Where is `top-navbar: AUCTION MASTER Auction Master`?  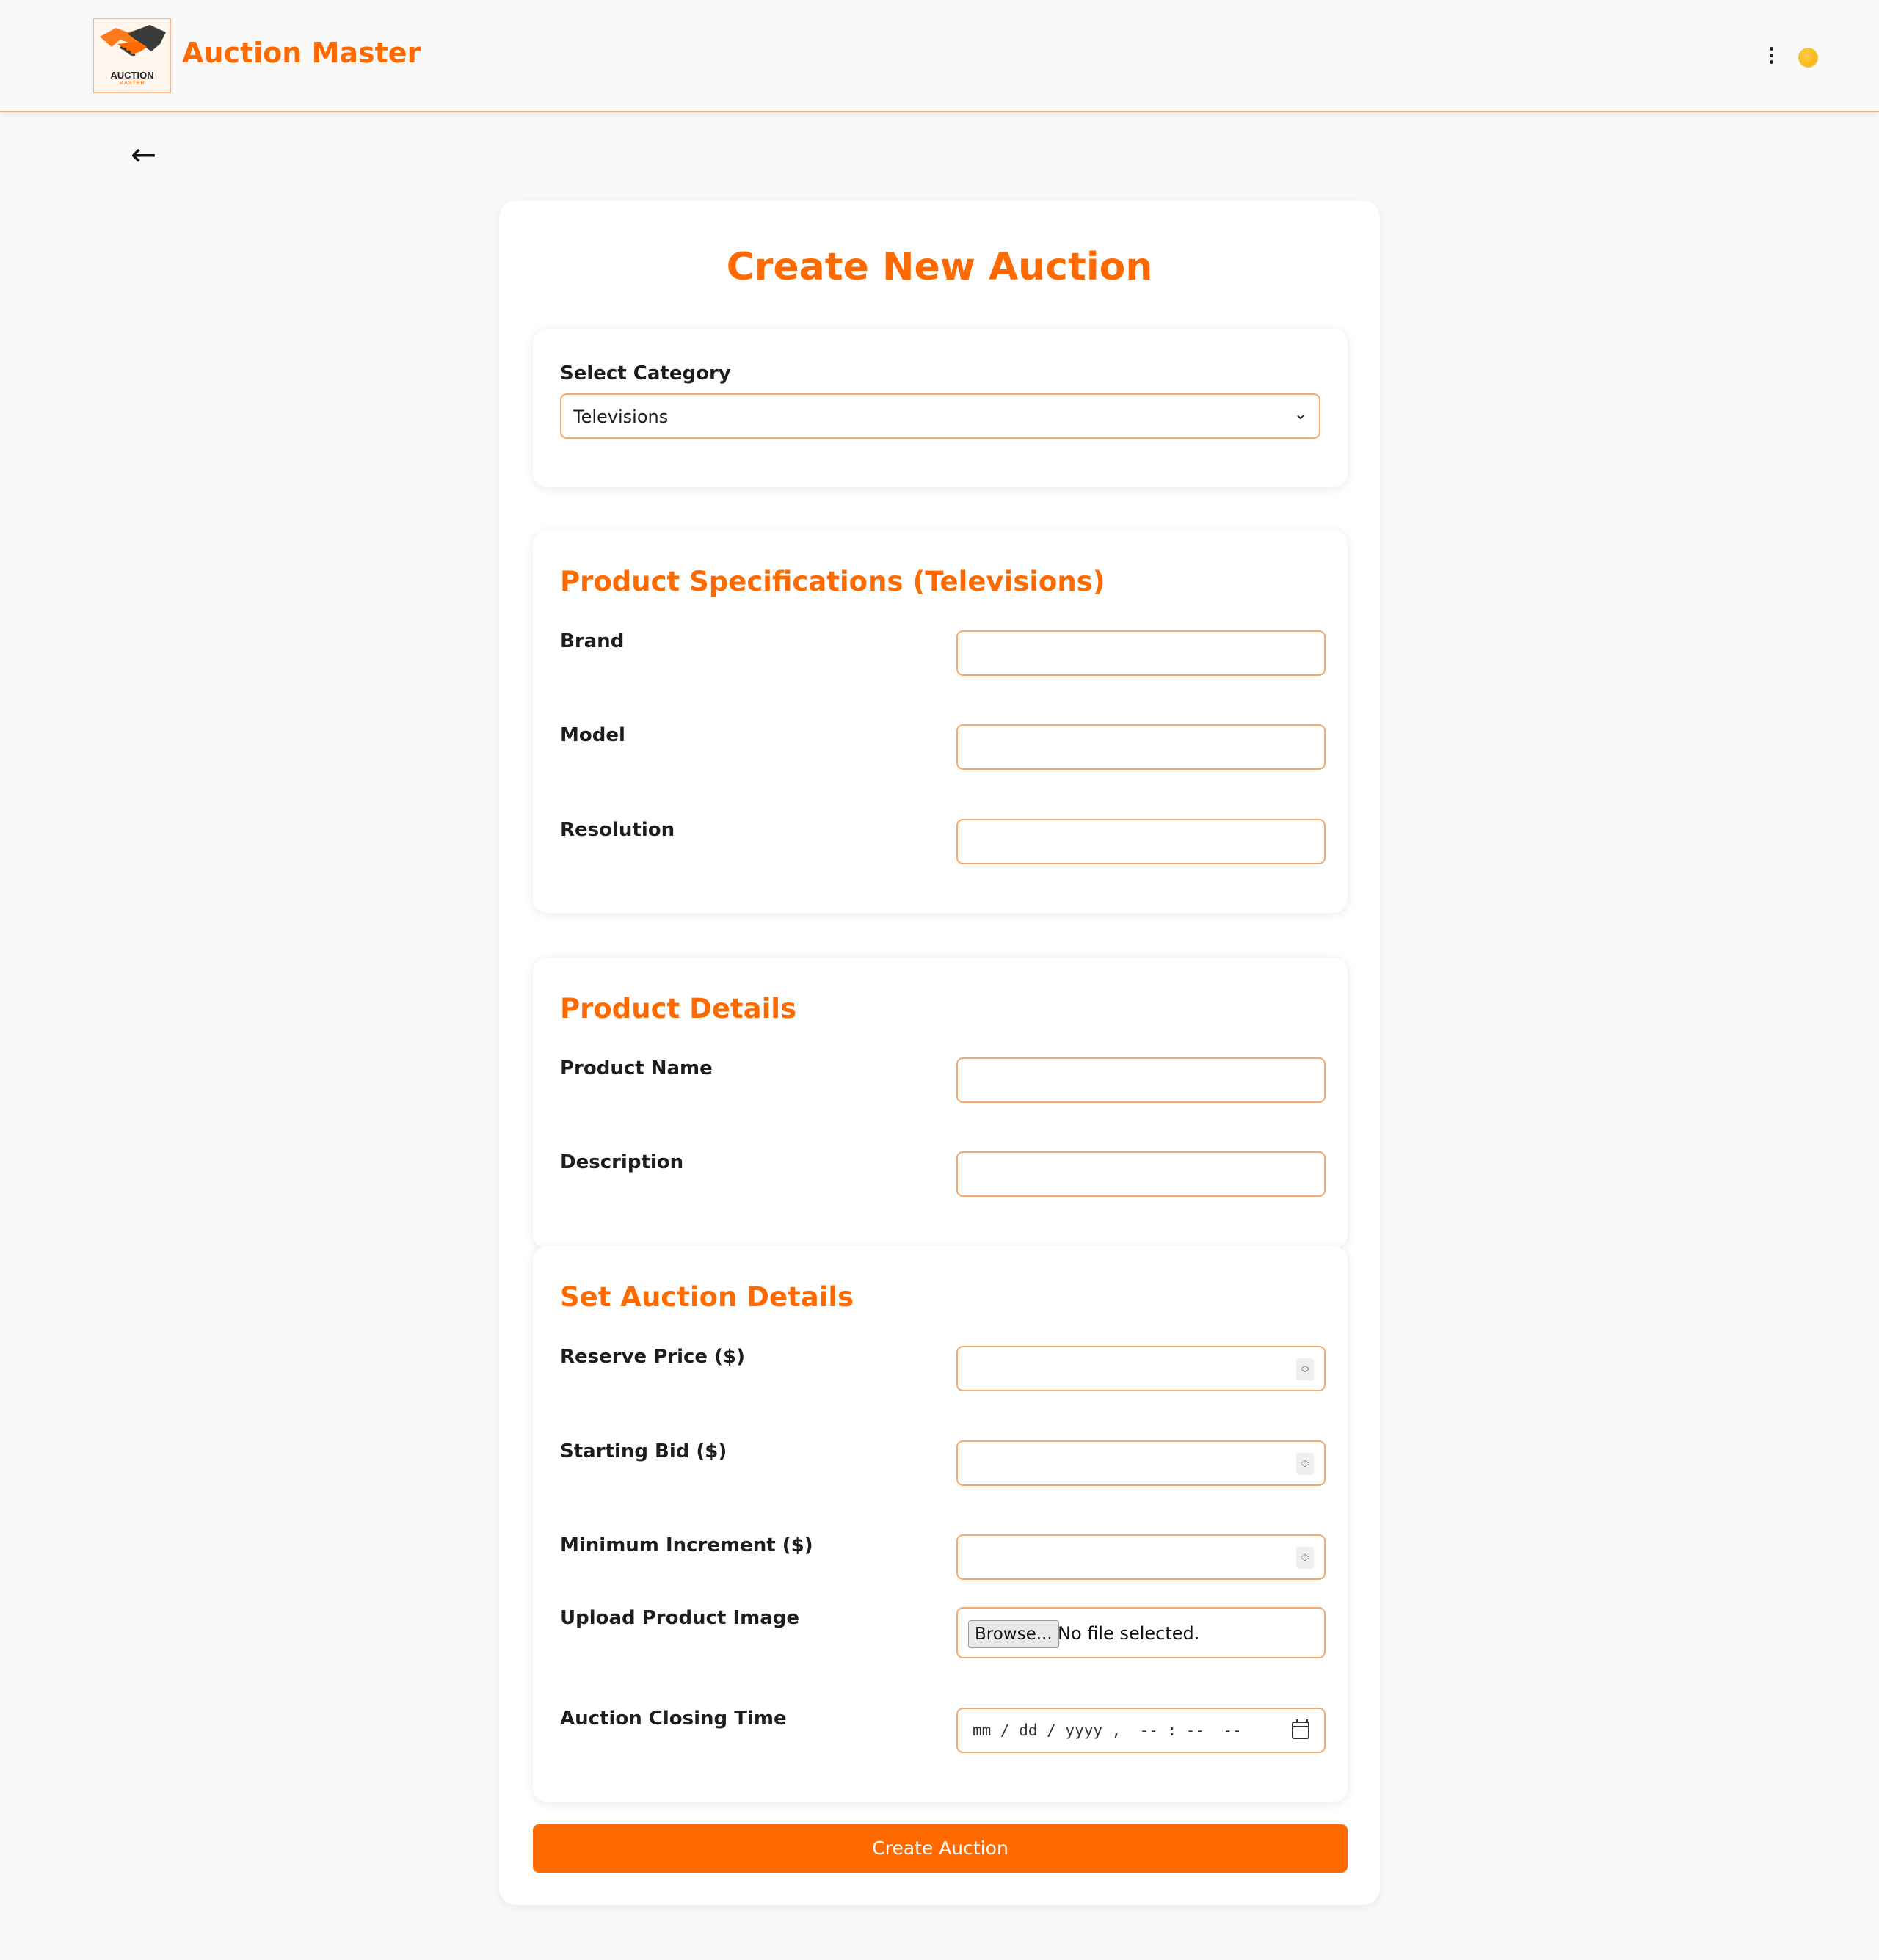 top-navbar: AUCTION MASTER Auction Master is located at coordinates (939, 56).